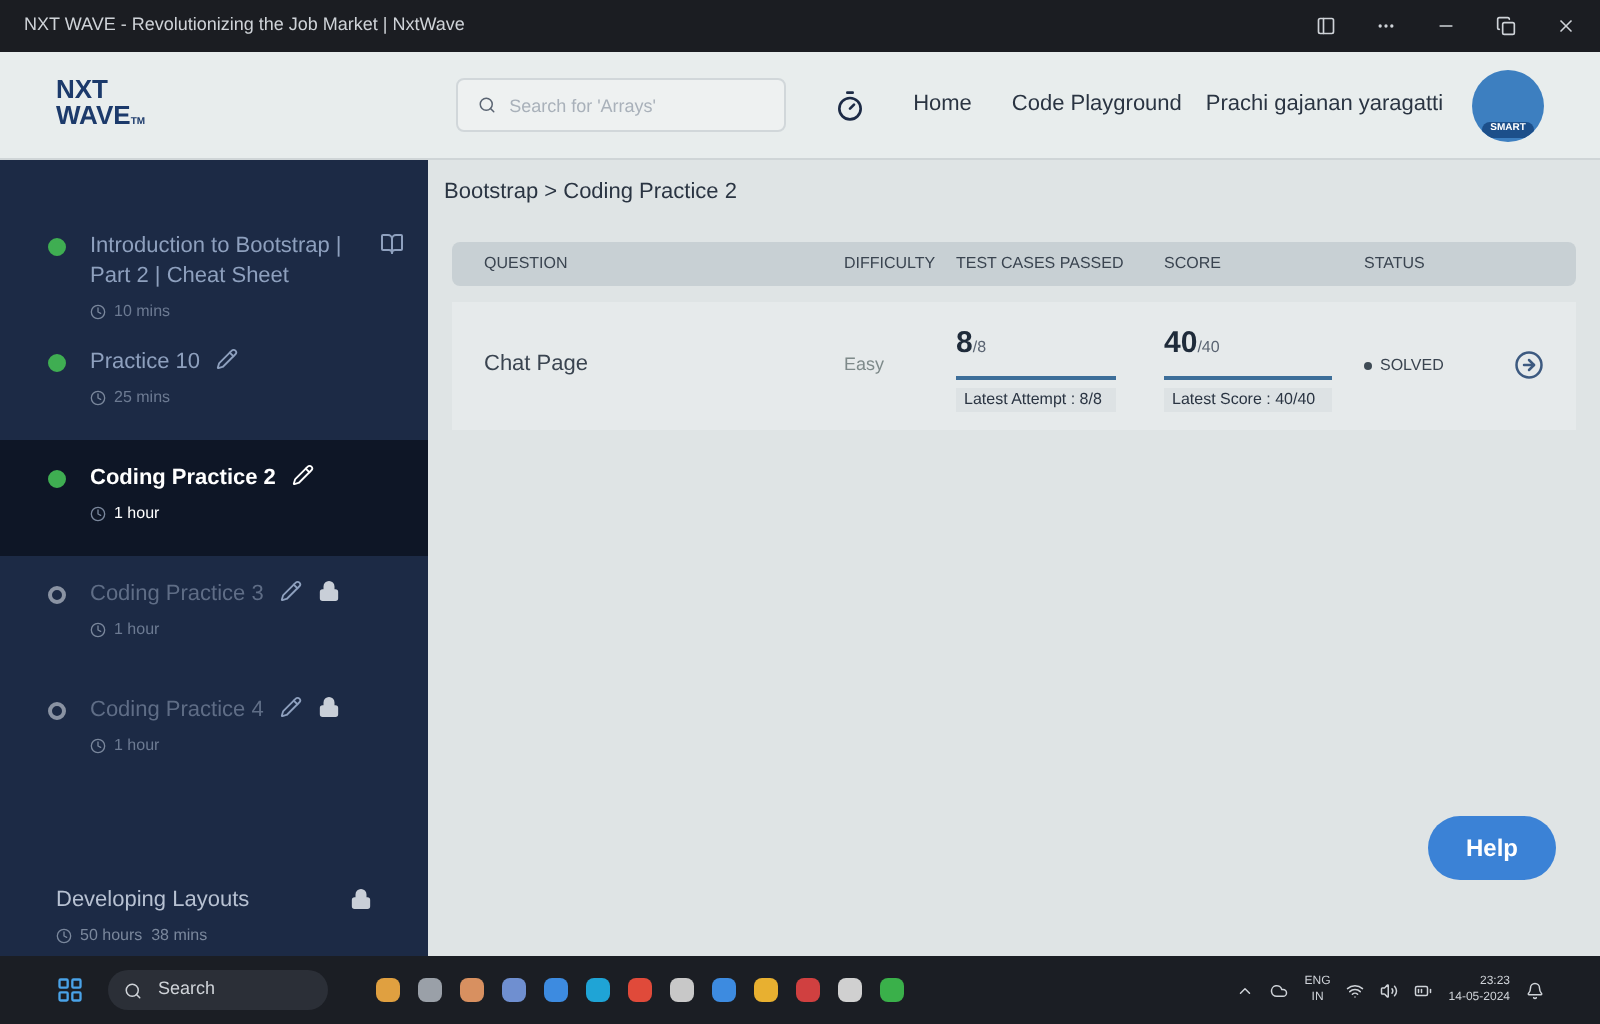  I want to click on taskbar-search: Search, so click(218, 990).